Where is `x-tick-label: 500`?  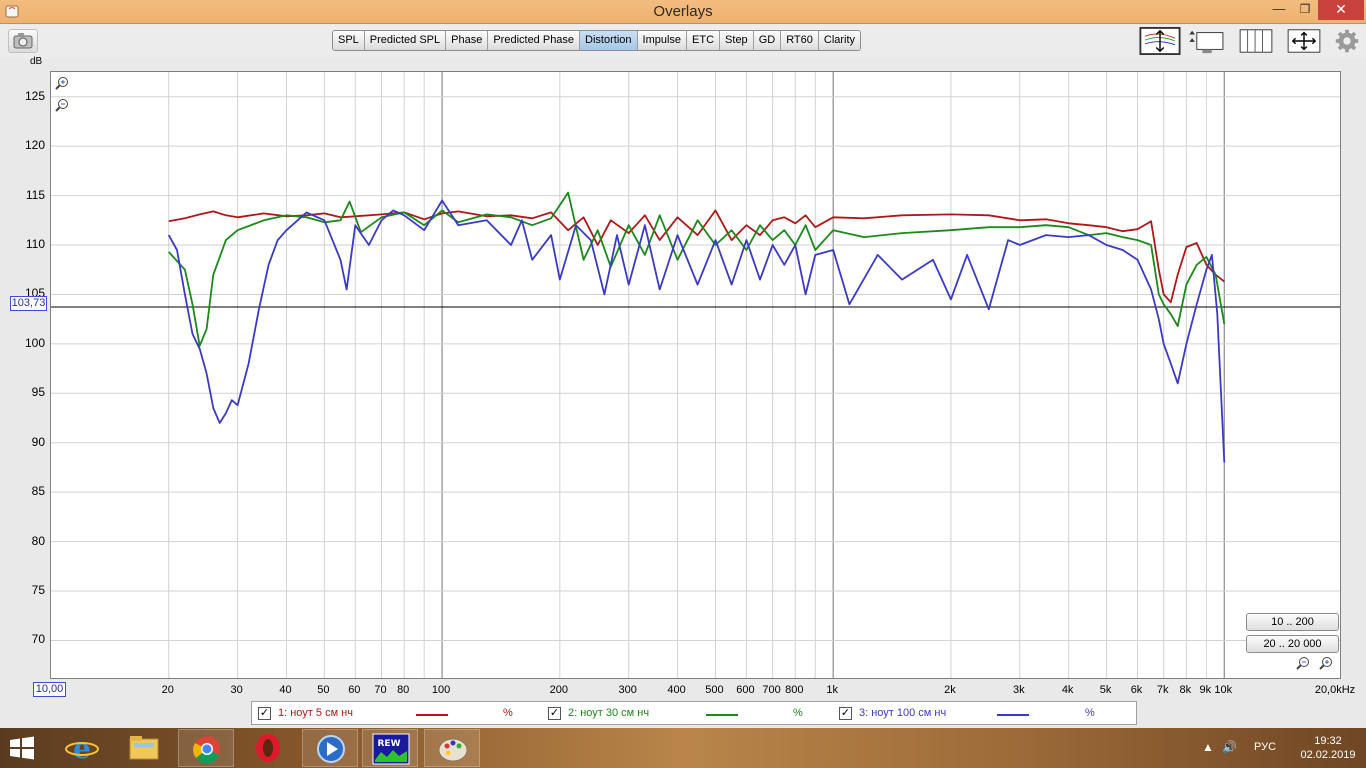
x-tick-label: 500 is located at coordinates (714, 690).